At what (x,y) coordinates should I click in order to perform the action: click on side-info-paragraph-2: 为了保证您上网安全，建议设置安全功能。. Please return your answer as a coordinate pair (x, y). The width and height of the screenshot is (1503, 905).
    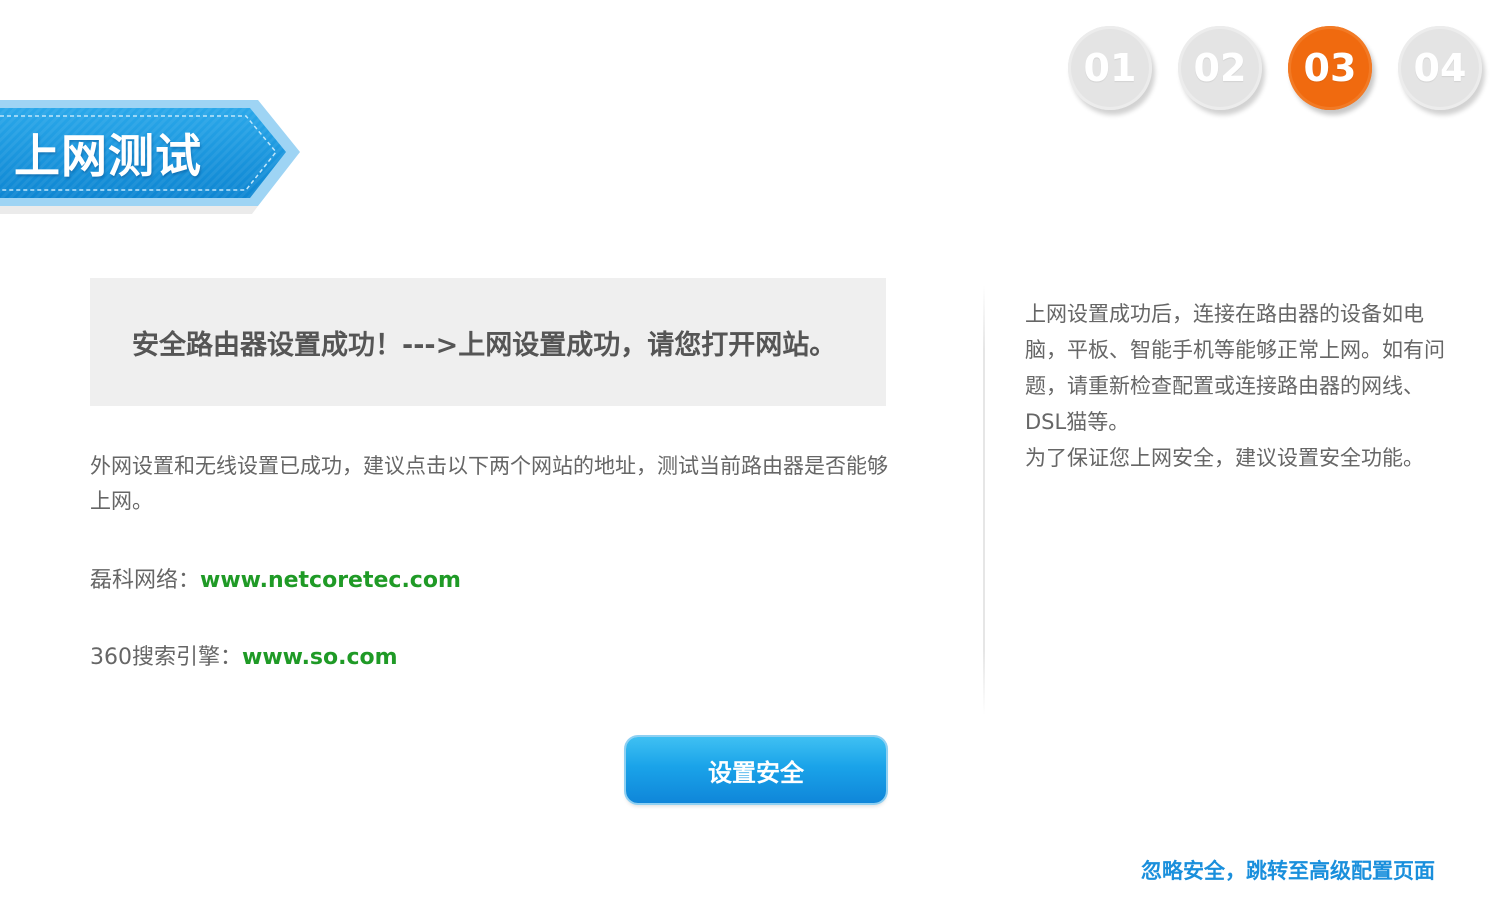
    Looking at the image, I should click on (1224, 458).